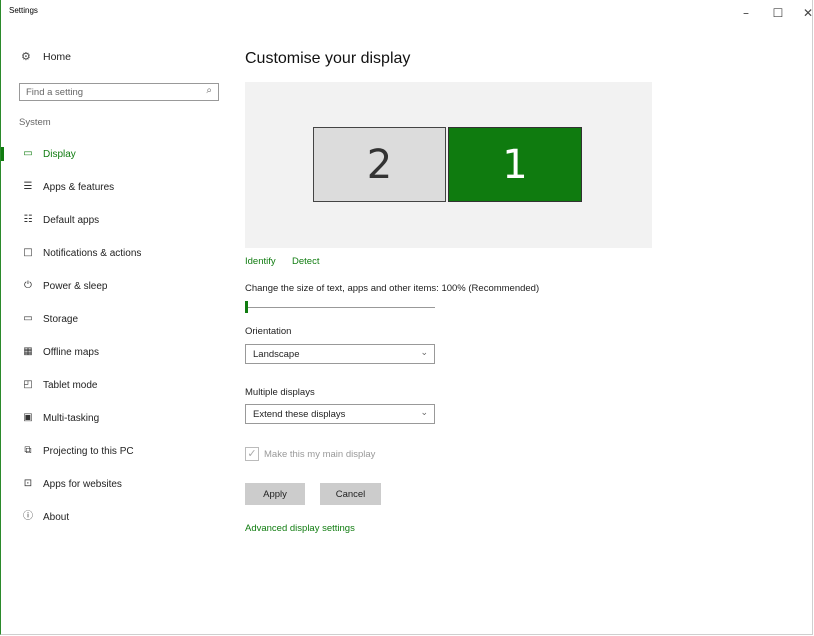  I want to click on monitor-2-tile: 2, so click(379, 164).